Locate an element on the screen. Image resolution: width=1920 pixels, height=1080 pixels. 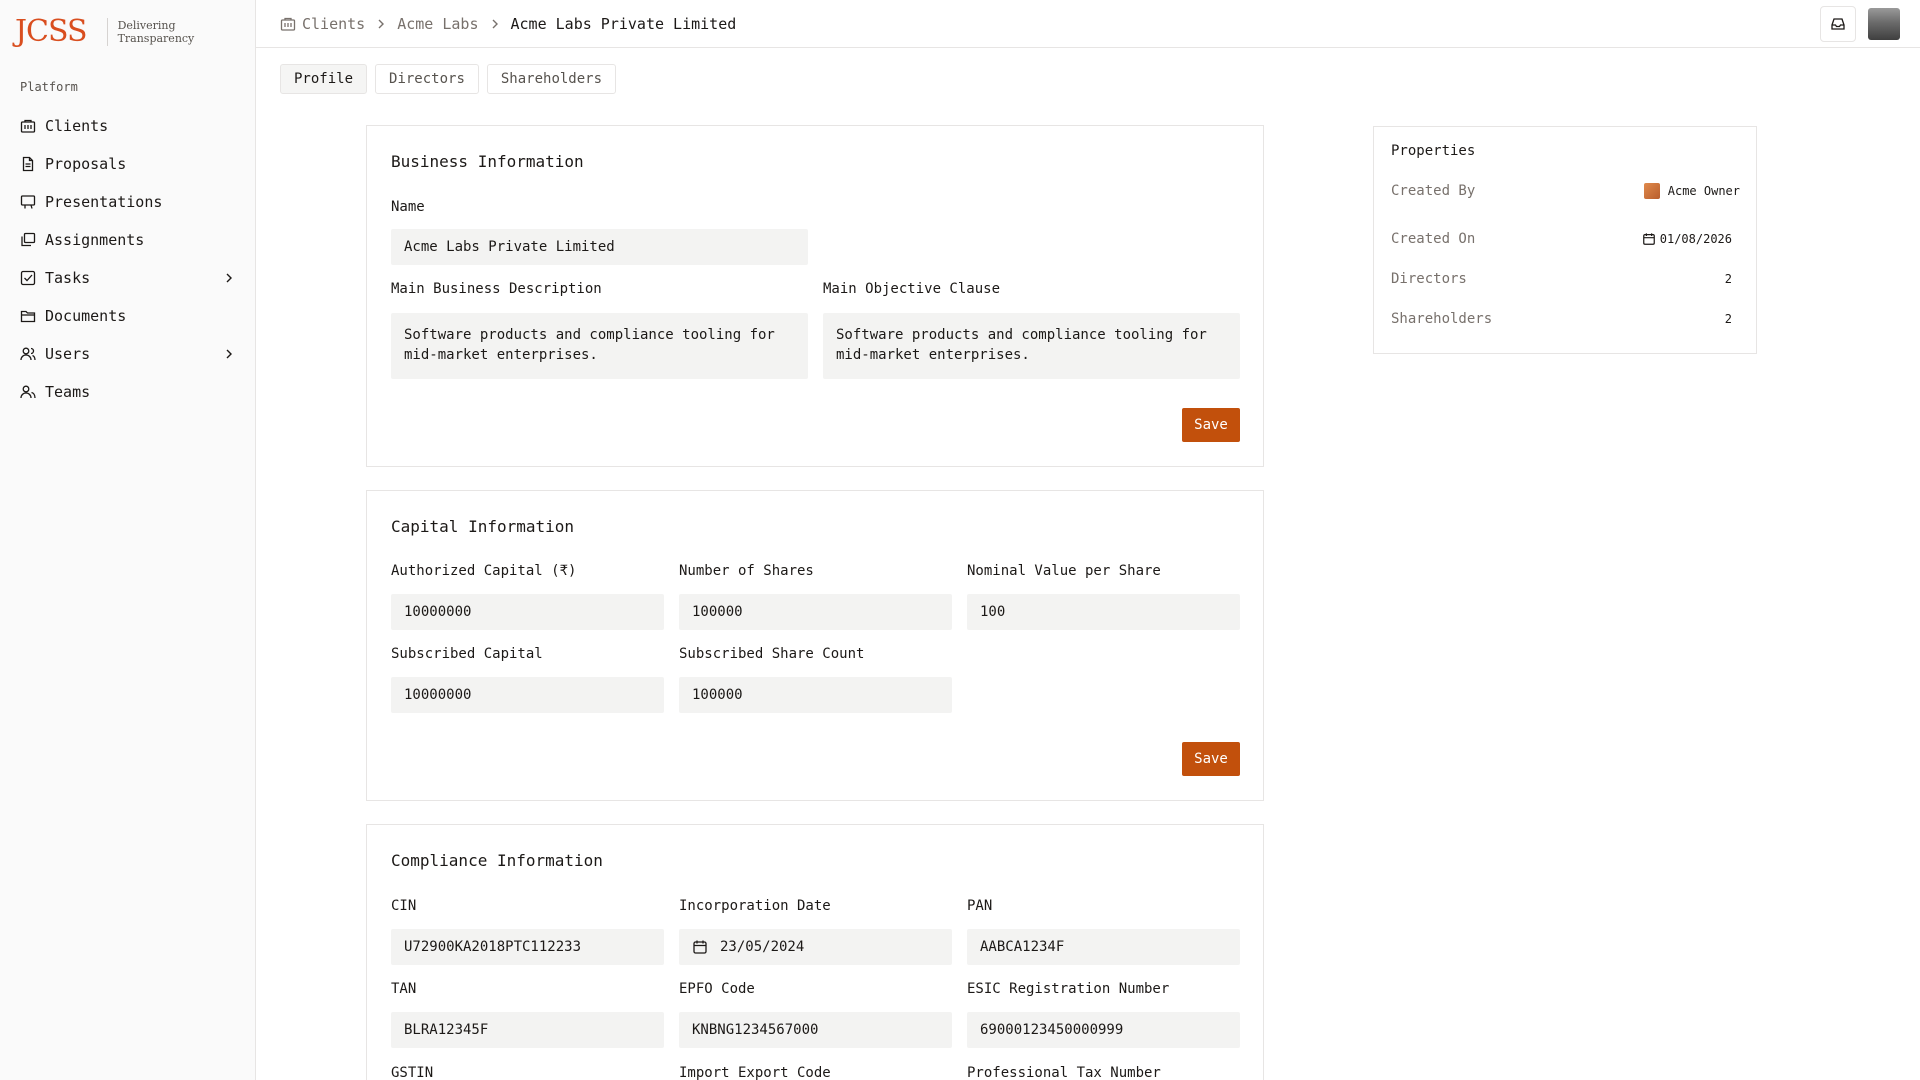
property-directors: Directors 2 is located at coordinates (1561, 279).